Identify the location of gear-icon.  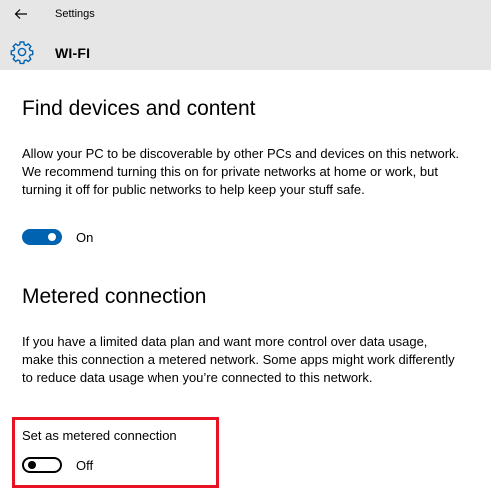
(22, 53).